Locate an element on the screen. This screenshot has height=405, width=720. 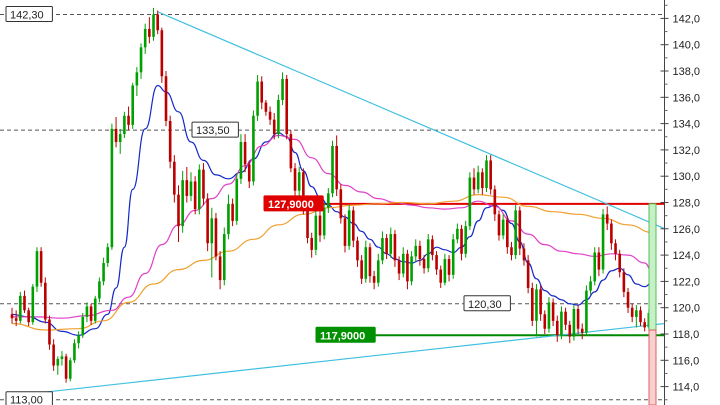
y-tick-label-9: 124,0 is located at coordinates (687, 256).